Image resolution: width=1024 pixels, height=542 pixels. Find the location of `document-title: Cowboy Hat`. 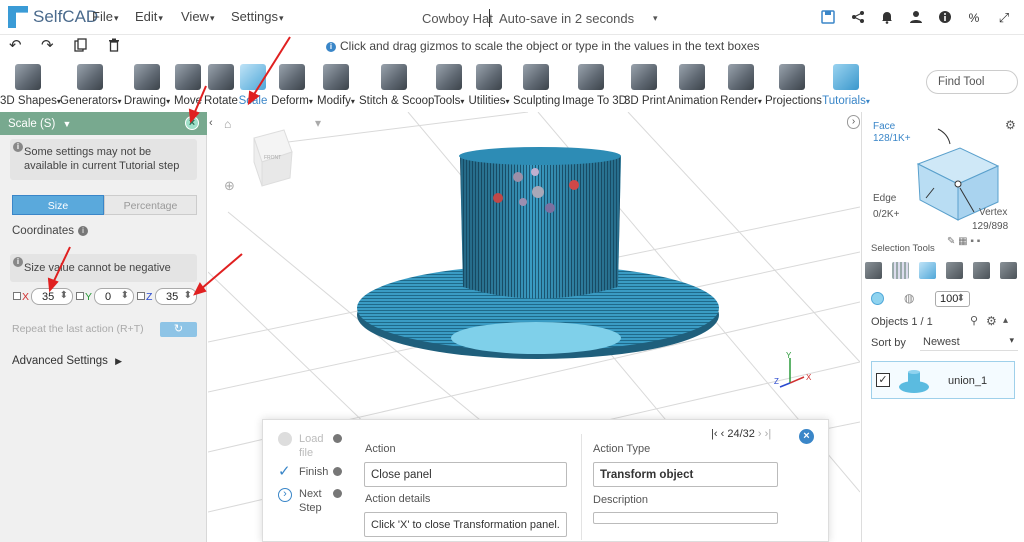

document-title: Cowboy Hat is located at coordinates (457, 18).